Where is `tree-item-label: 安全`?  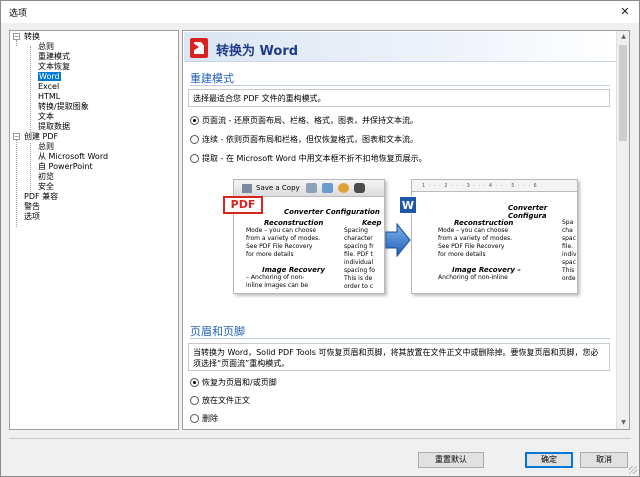 tree-item-label: 安全 is located at coordinates (46, 186).